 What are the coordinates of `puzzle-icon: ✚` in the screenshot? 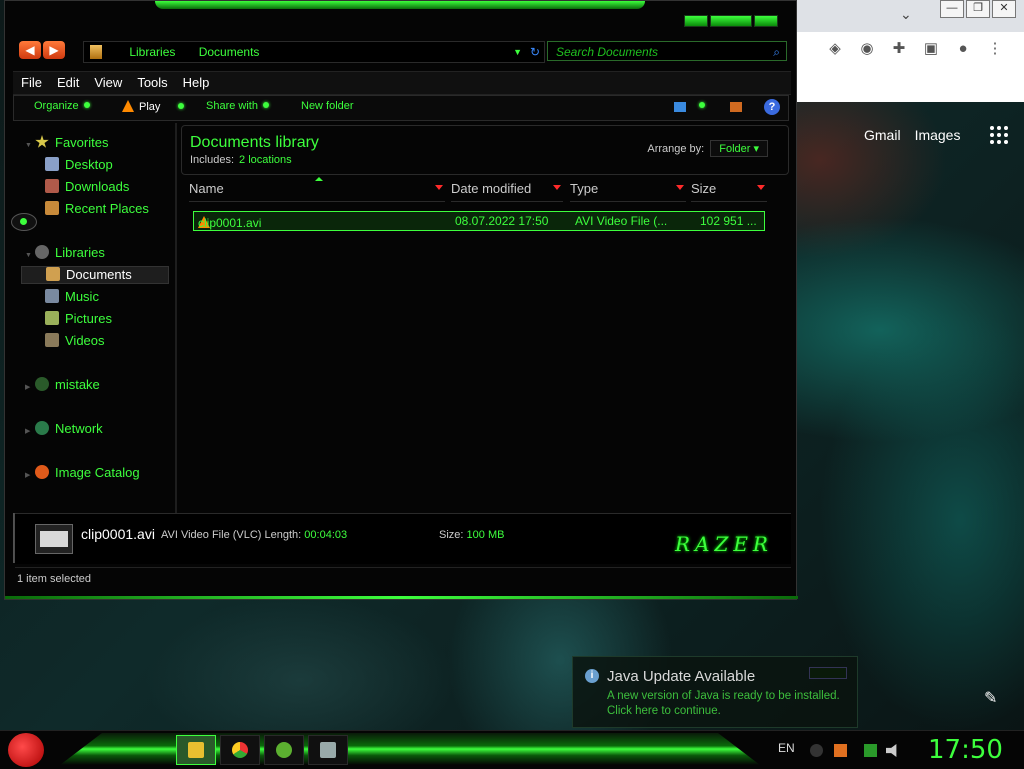 It's located at (899, 49).